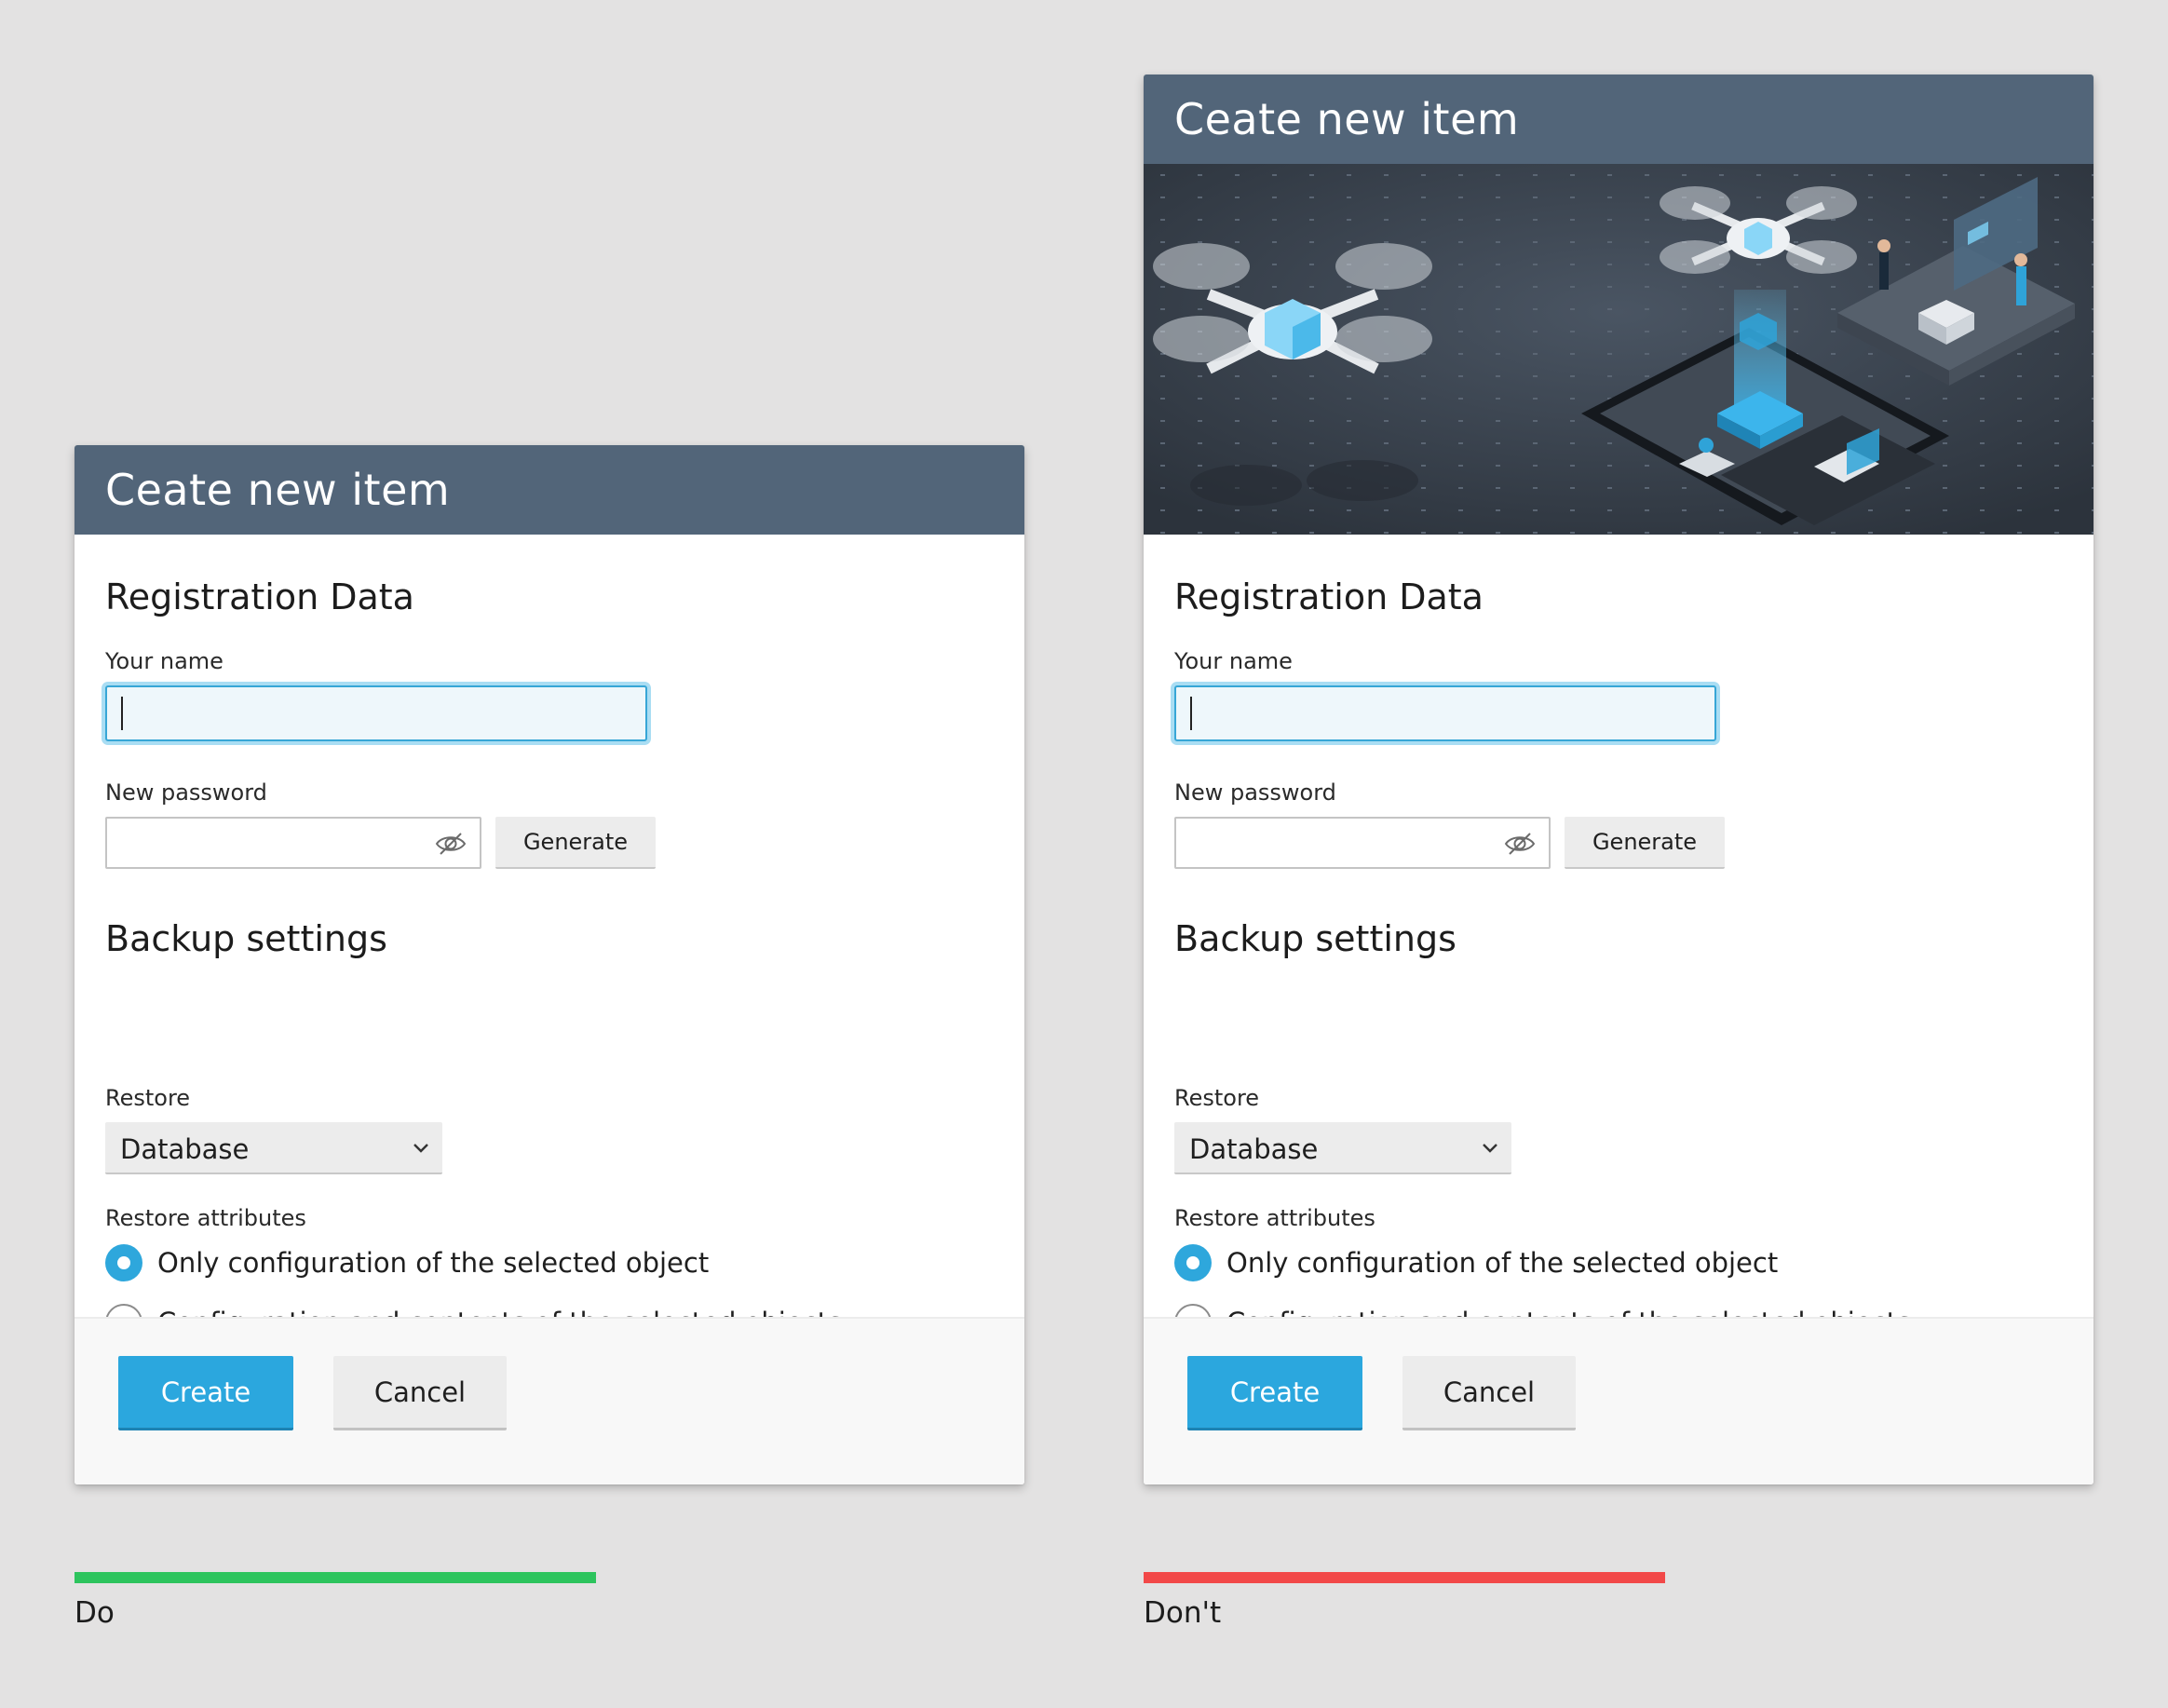 The width and height of the screenshot is (2168, 1708). Describe the element at coordinates (95, 1613) in the screenshot. I see `do-label: Do` at that location.